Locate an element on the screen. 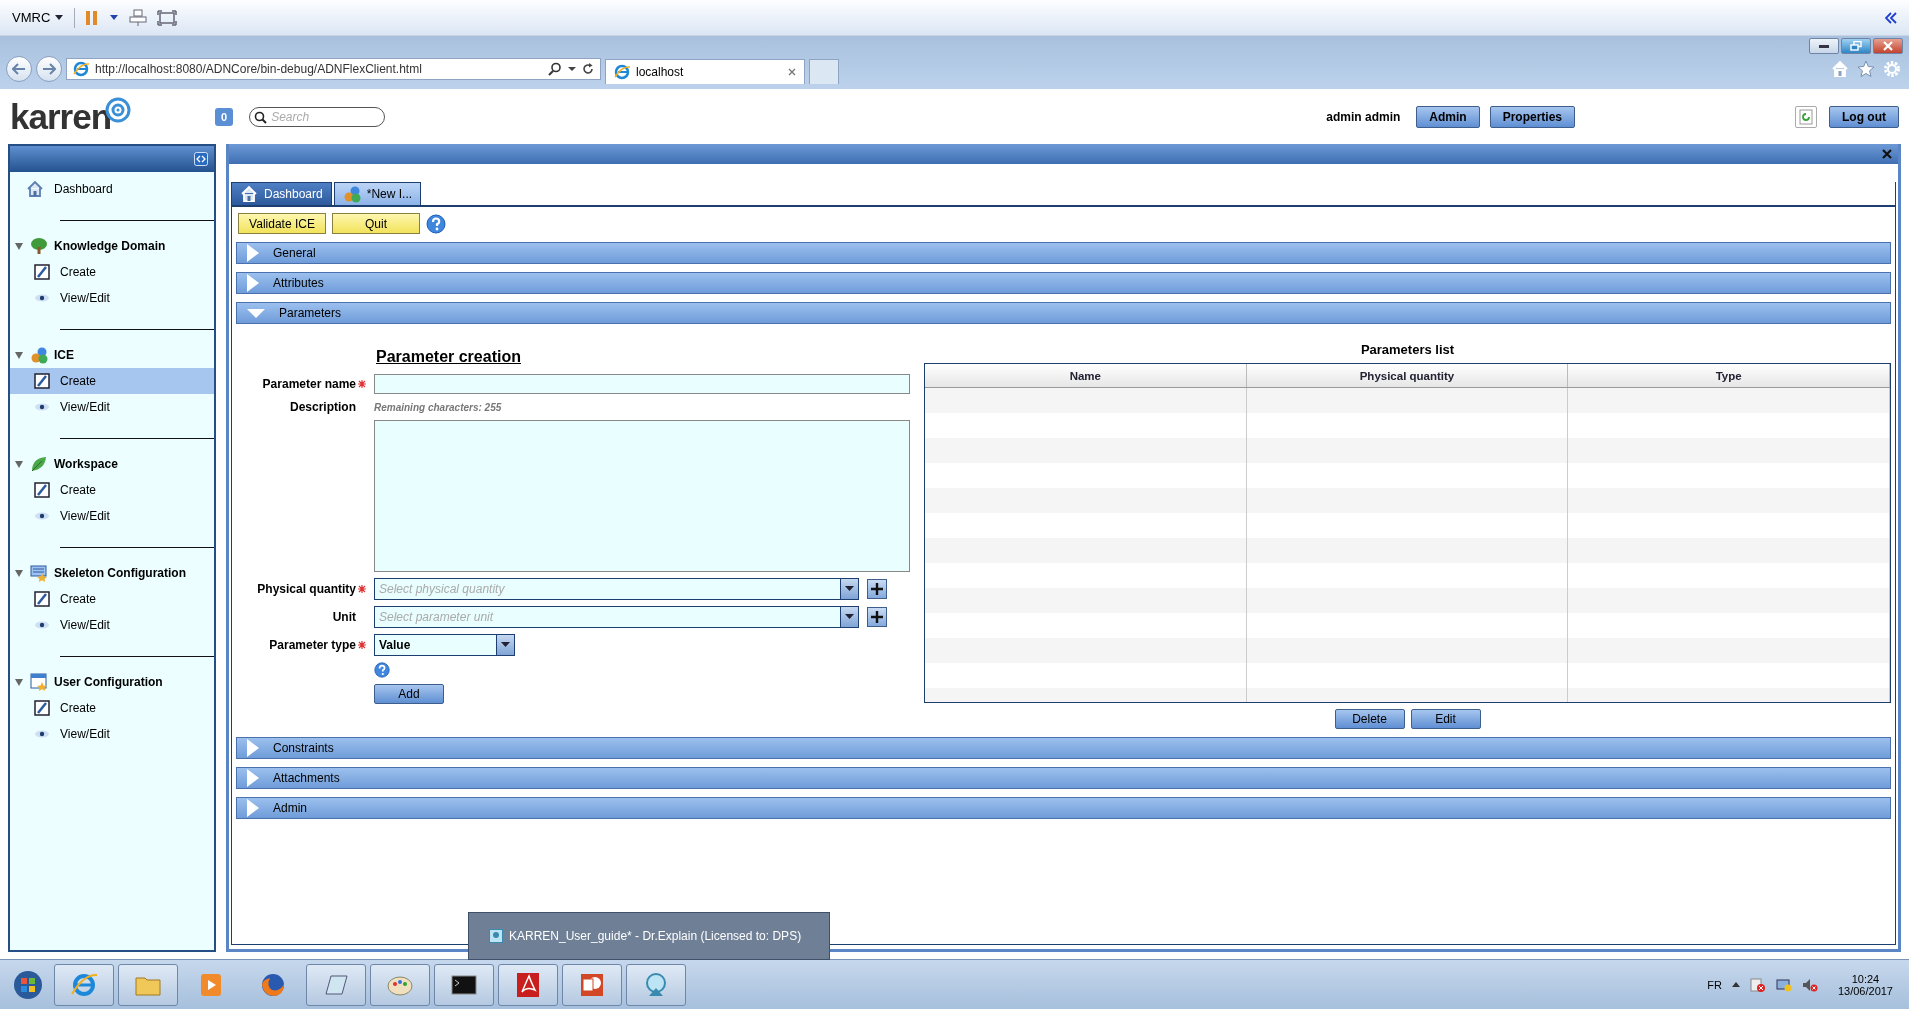 Image resolution: width=1909 pixels, height=1009 pixels. sidebar-group: Workspace is located at coordinates (112, 464).